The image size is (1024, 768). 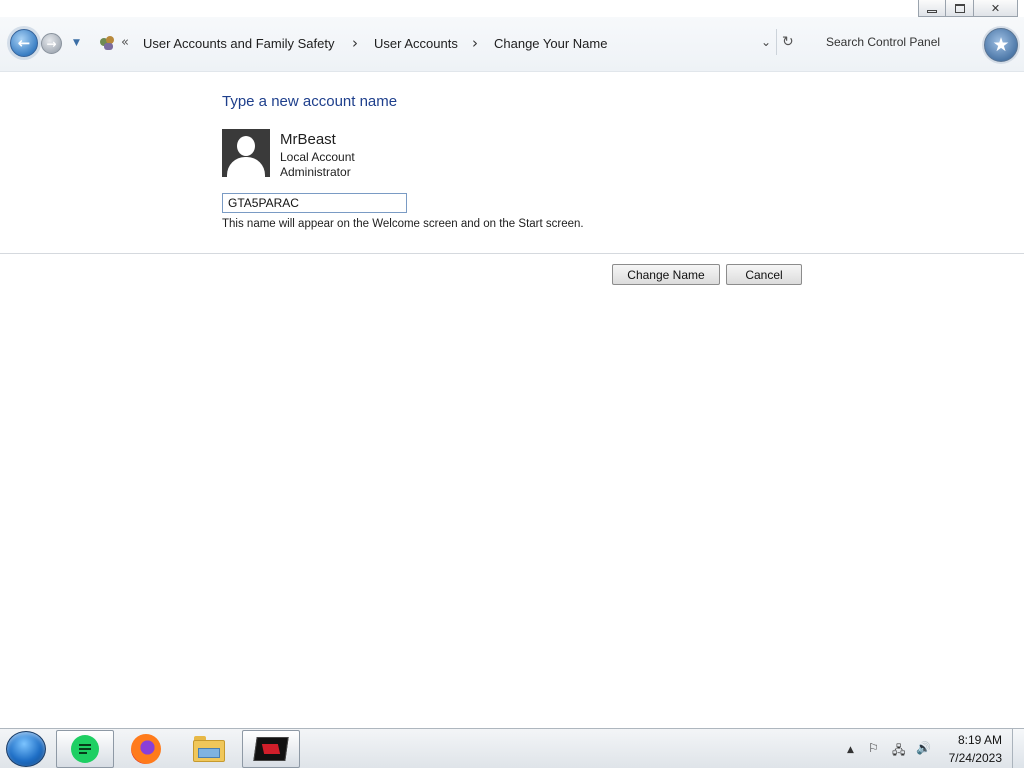 What do you see at coordinates (315, 172) in the screenshot?
I see `account-role: Administrator` at bounding box center [315, 172].